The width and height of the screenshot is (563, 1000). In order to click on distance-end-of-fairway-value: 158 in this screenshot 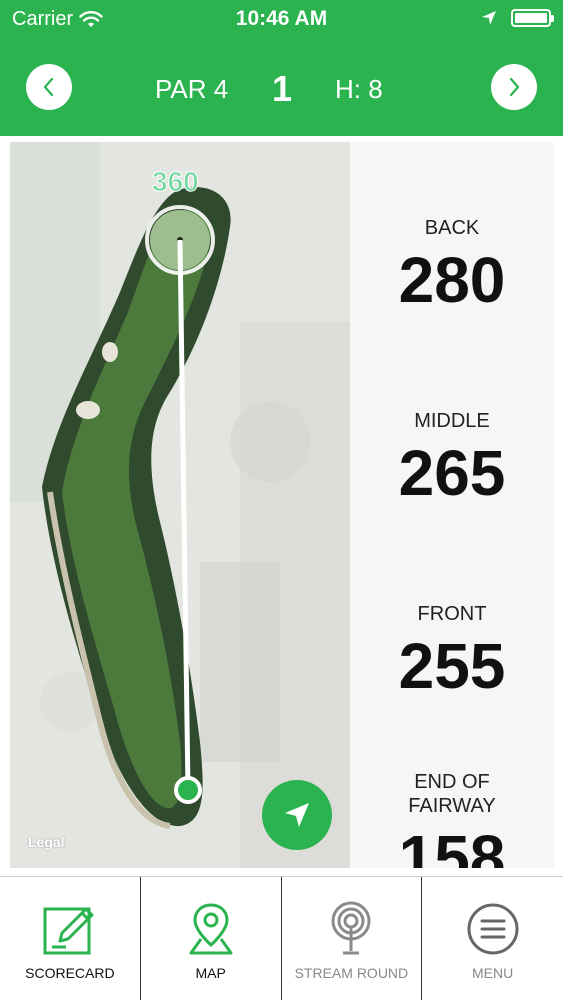, I will do `click(452, 845)`.